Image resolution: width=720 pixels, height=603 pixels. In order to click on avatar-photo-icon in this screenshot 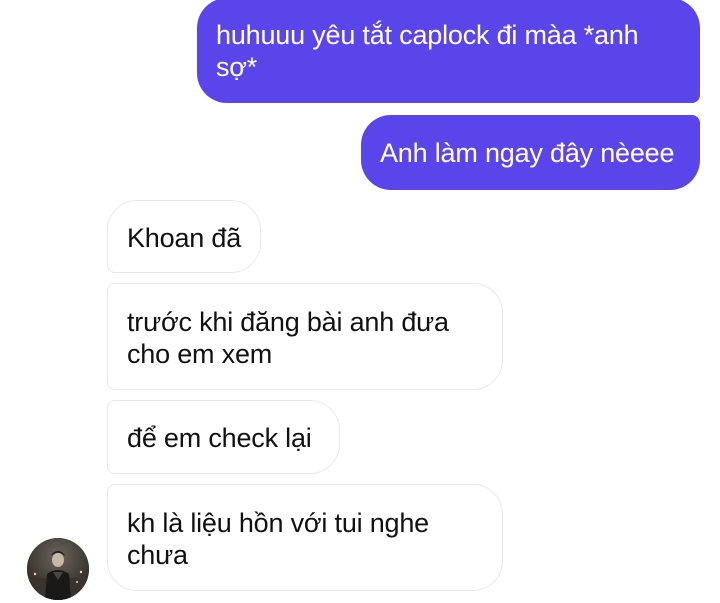, I will do `click(58, 569)`.